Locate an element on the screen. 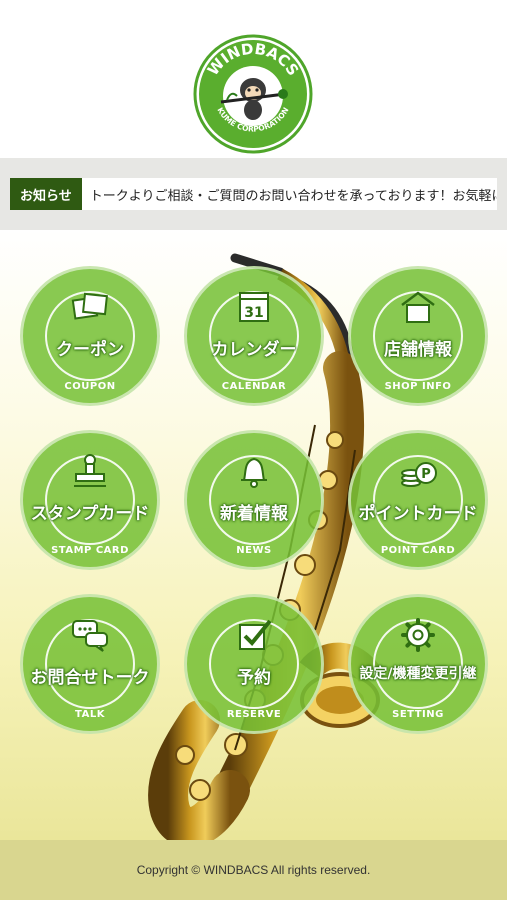 Image resolution: width=507 pixels, height=900 pixels. calendar-icon: 31 is located at coordinates (254, 307).